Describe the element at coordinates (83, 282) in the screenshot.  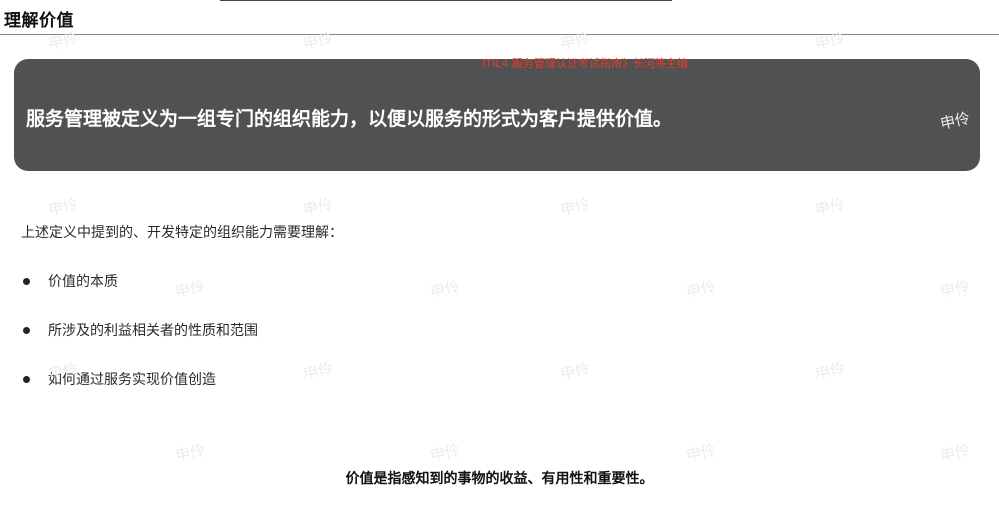
I see `list-item-label: 价值的本质` at that location.